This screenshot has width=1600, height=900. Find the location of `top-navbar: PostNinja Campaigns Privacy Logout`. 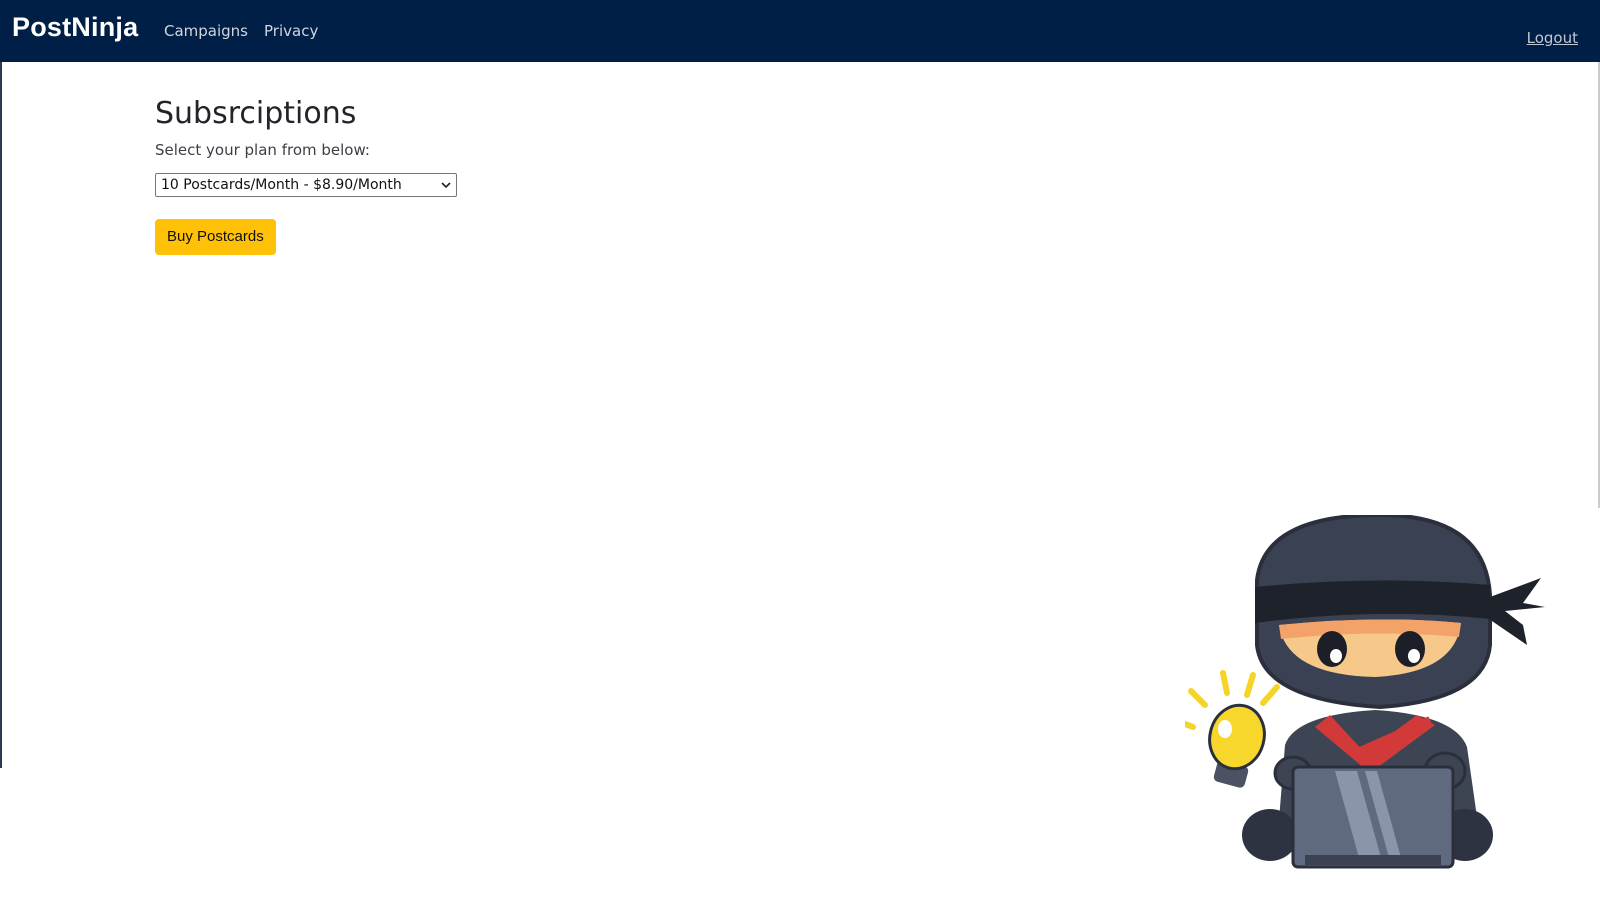

top-navbar: PostNinja Campaigns Privacy Logout is located at coordinates (800, 31).